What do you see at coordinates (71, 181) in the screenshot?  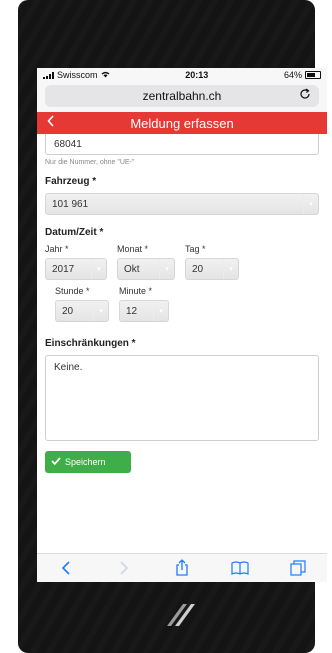 I see `fahrzeug-label: Fahrzeug *` at bounding box center [71, 181].